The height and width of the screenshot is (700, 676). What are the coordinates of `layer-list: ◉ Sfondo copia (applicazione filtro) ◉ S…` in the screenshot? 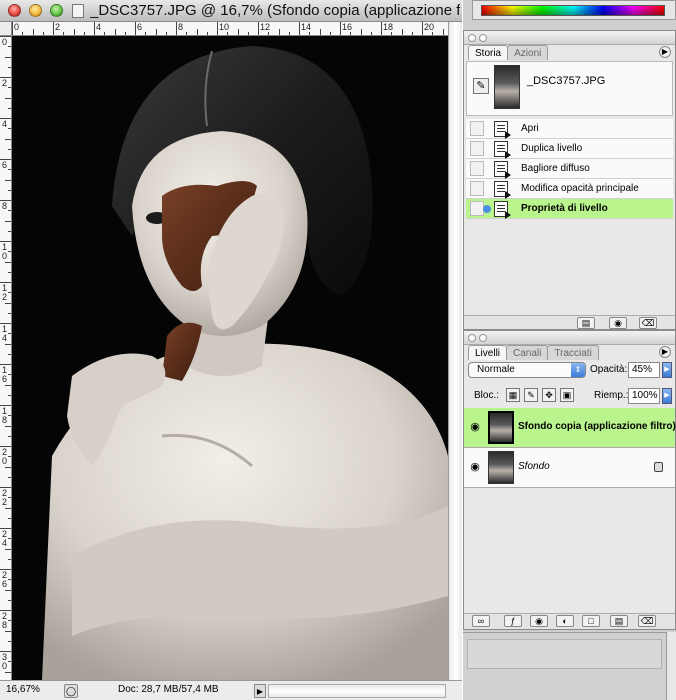 It's located at (570, 448).